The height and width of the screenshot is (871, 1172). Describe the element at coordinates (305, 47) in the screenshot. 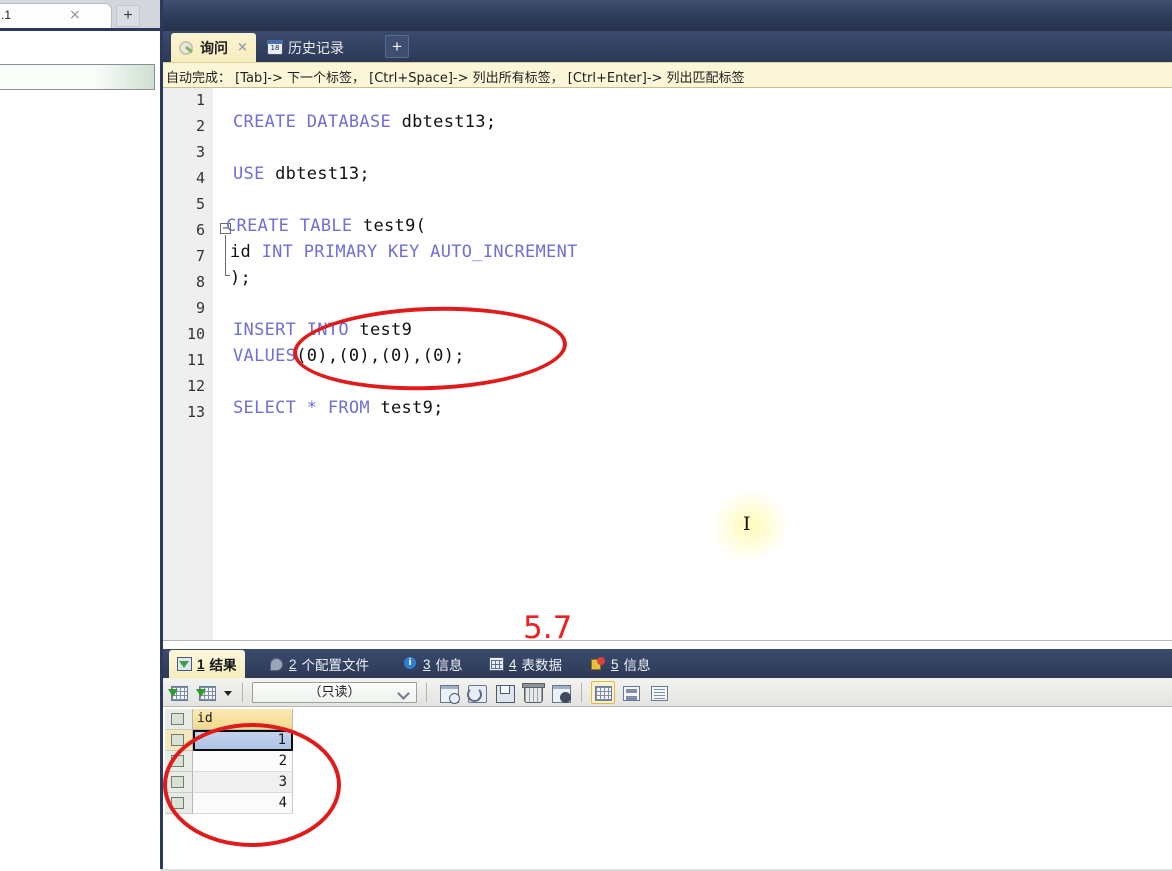

I see `tab-history: 18 历史记录` at that location.